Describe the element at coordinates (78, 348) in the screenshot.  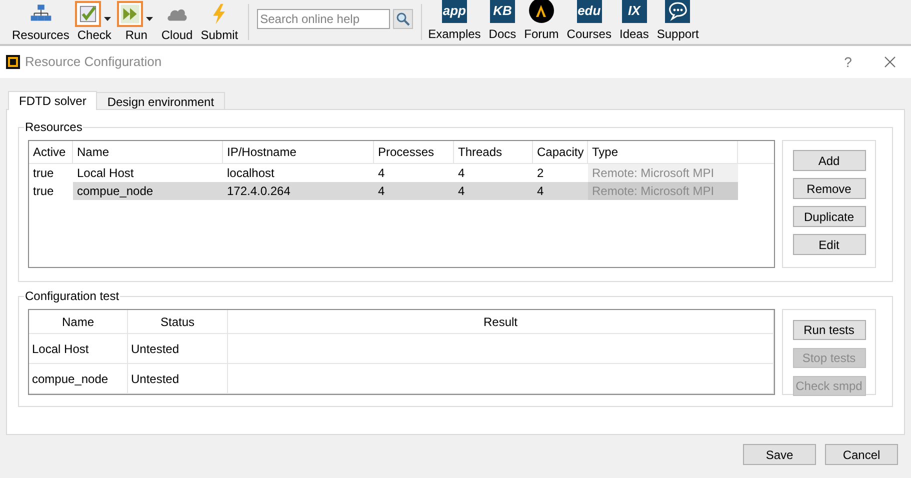
I see `table-cell: Local Host` at that location.